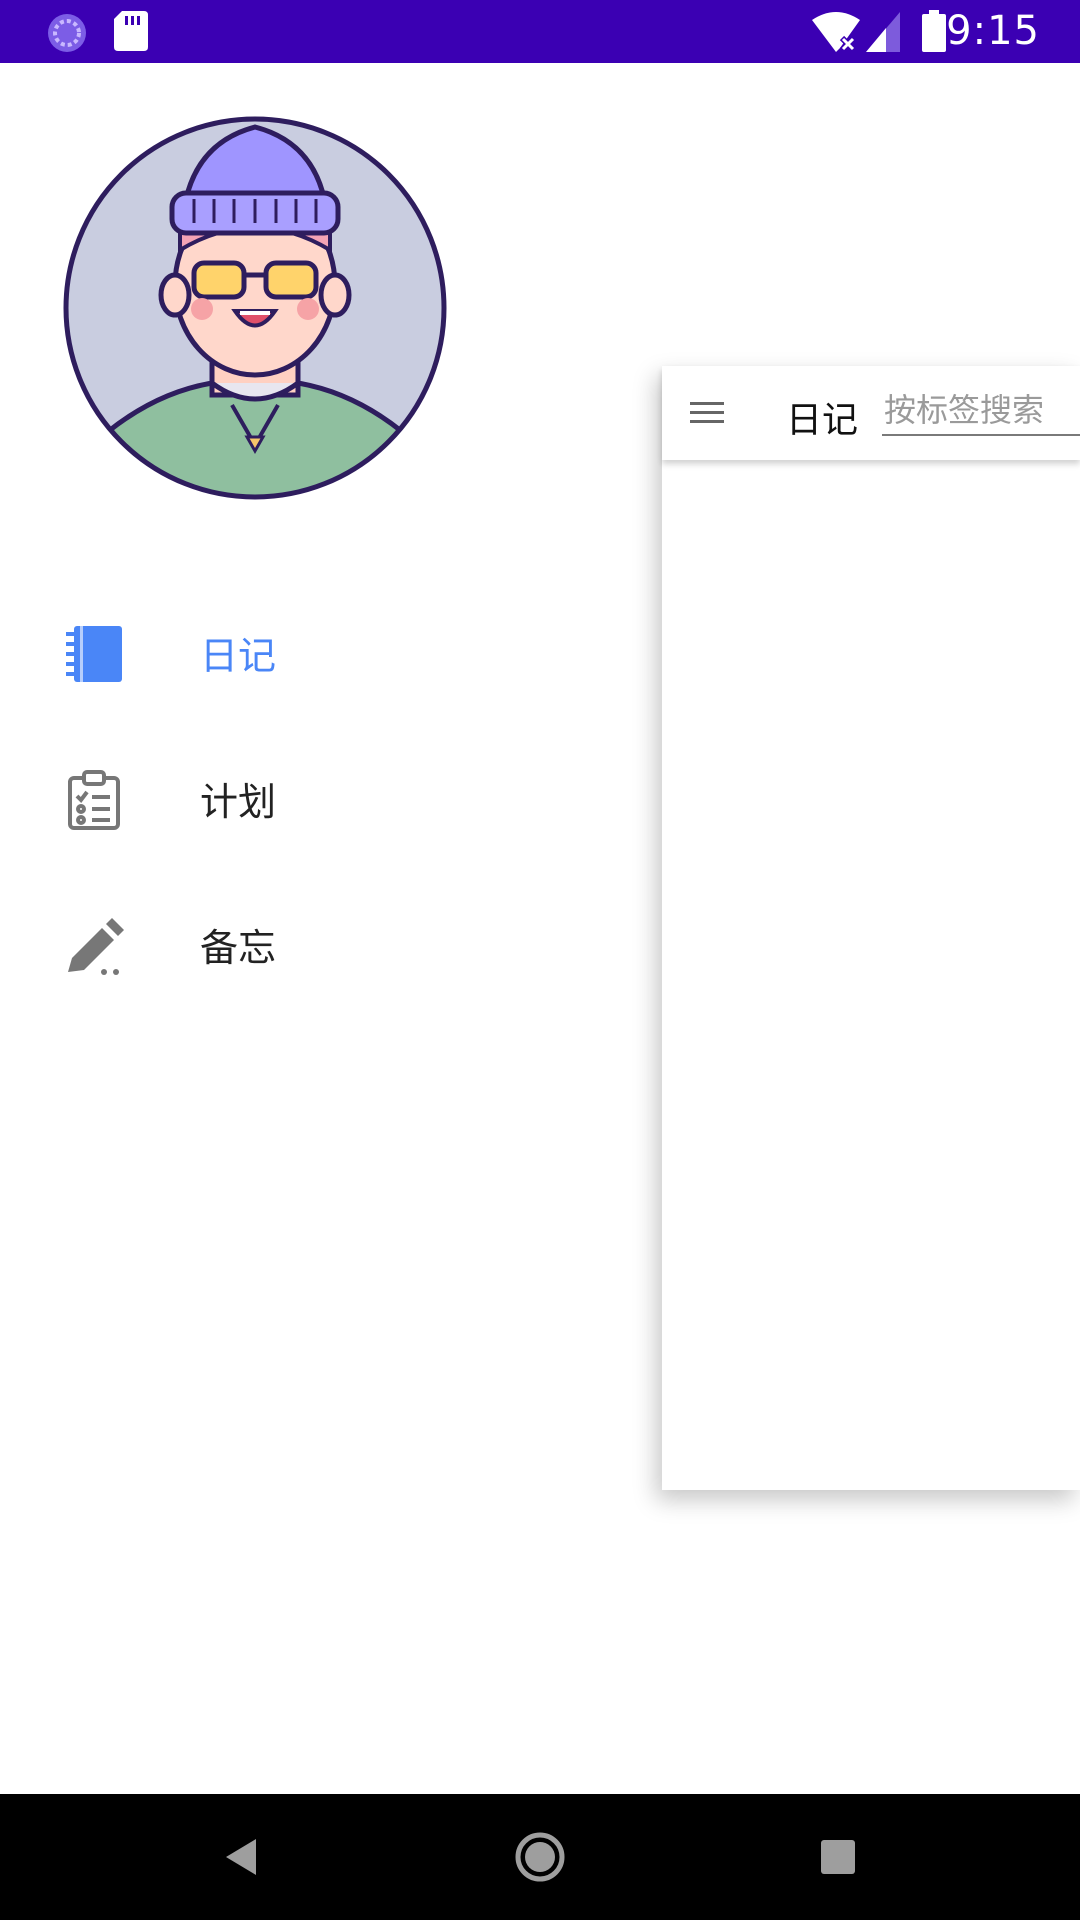 The height and width of the screenshot is (1920, 1080). I want to click on drawer-item-plan: 计划, so click(320, 800).